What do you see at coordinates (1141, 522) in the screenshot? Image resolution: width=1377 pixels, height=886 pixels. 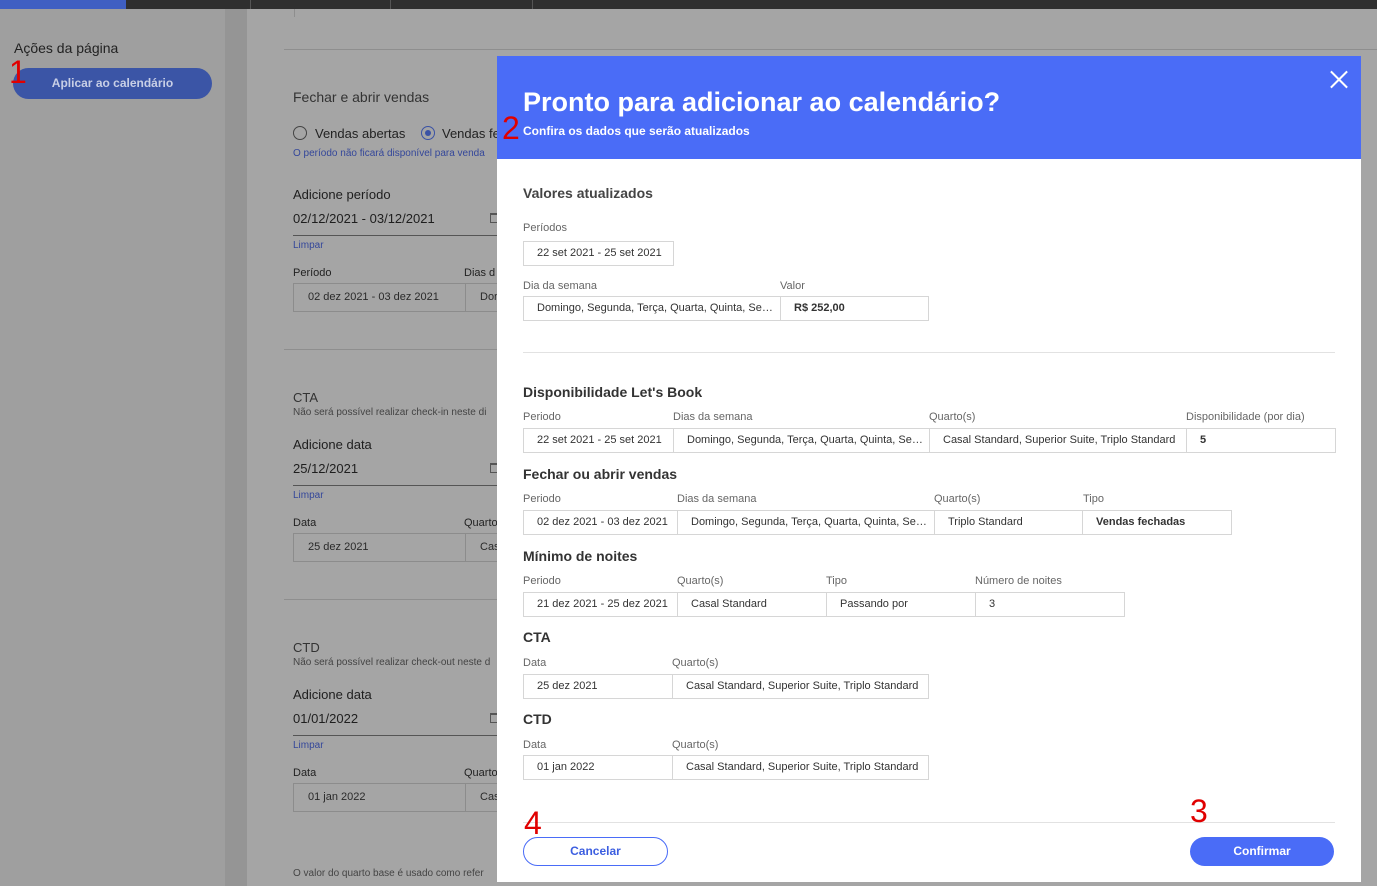 I see `type-cell: Vendas fechadas` at bounding box center [1141, 522].